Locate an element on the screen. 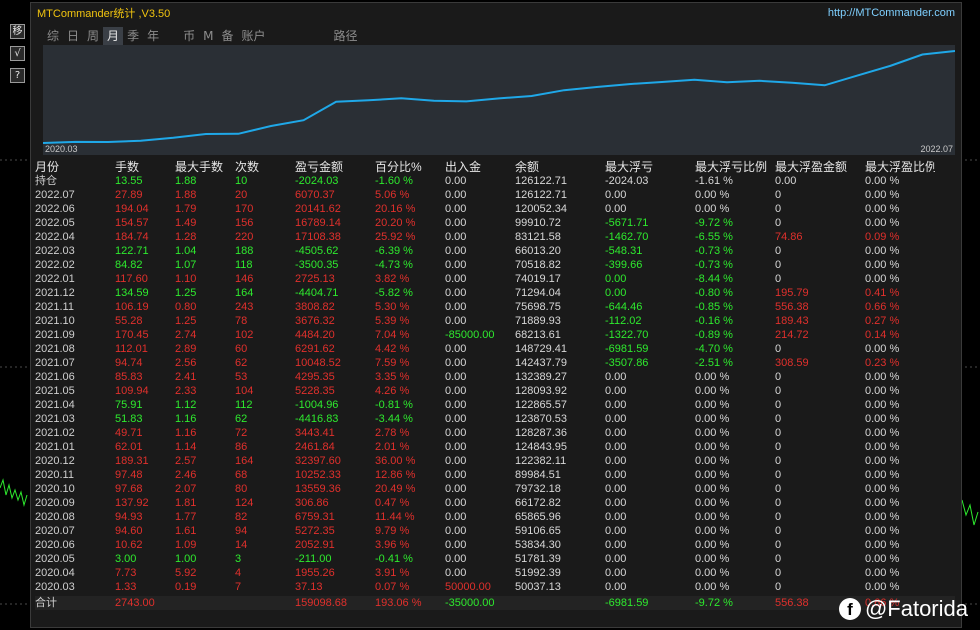 The width and height of the screenshot is (980, 630). cell-max_lots: 1.81 is located at coordinates (186, 503).